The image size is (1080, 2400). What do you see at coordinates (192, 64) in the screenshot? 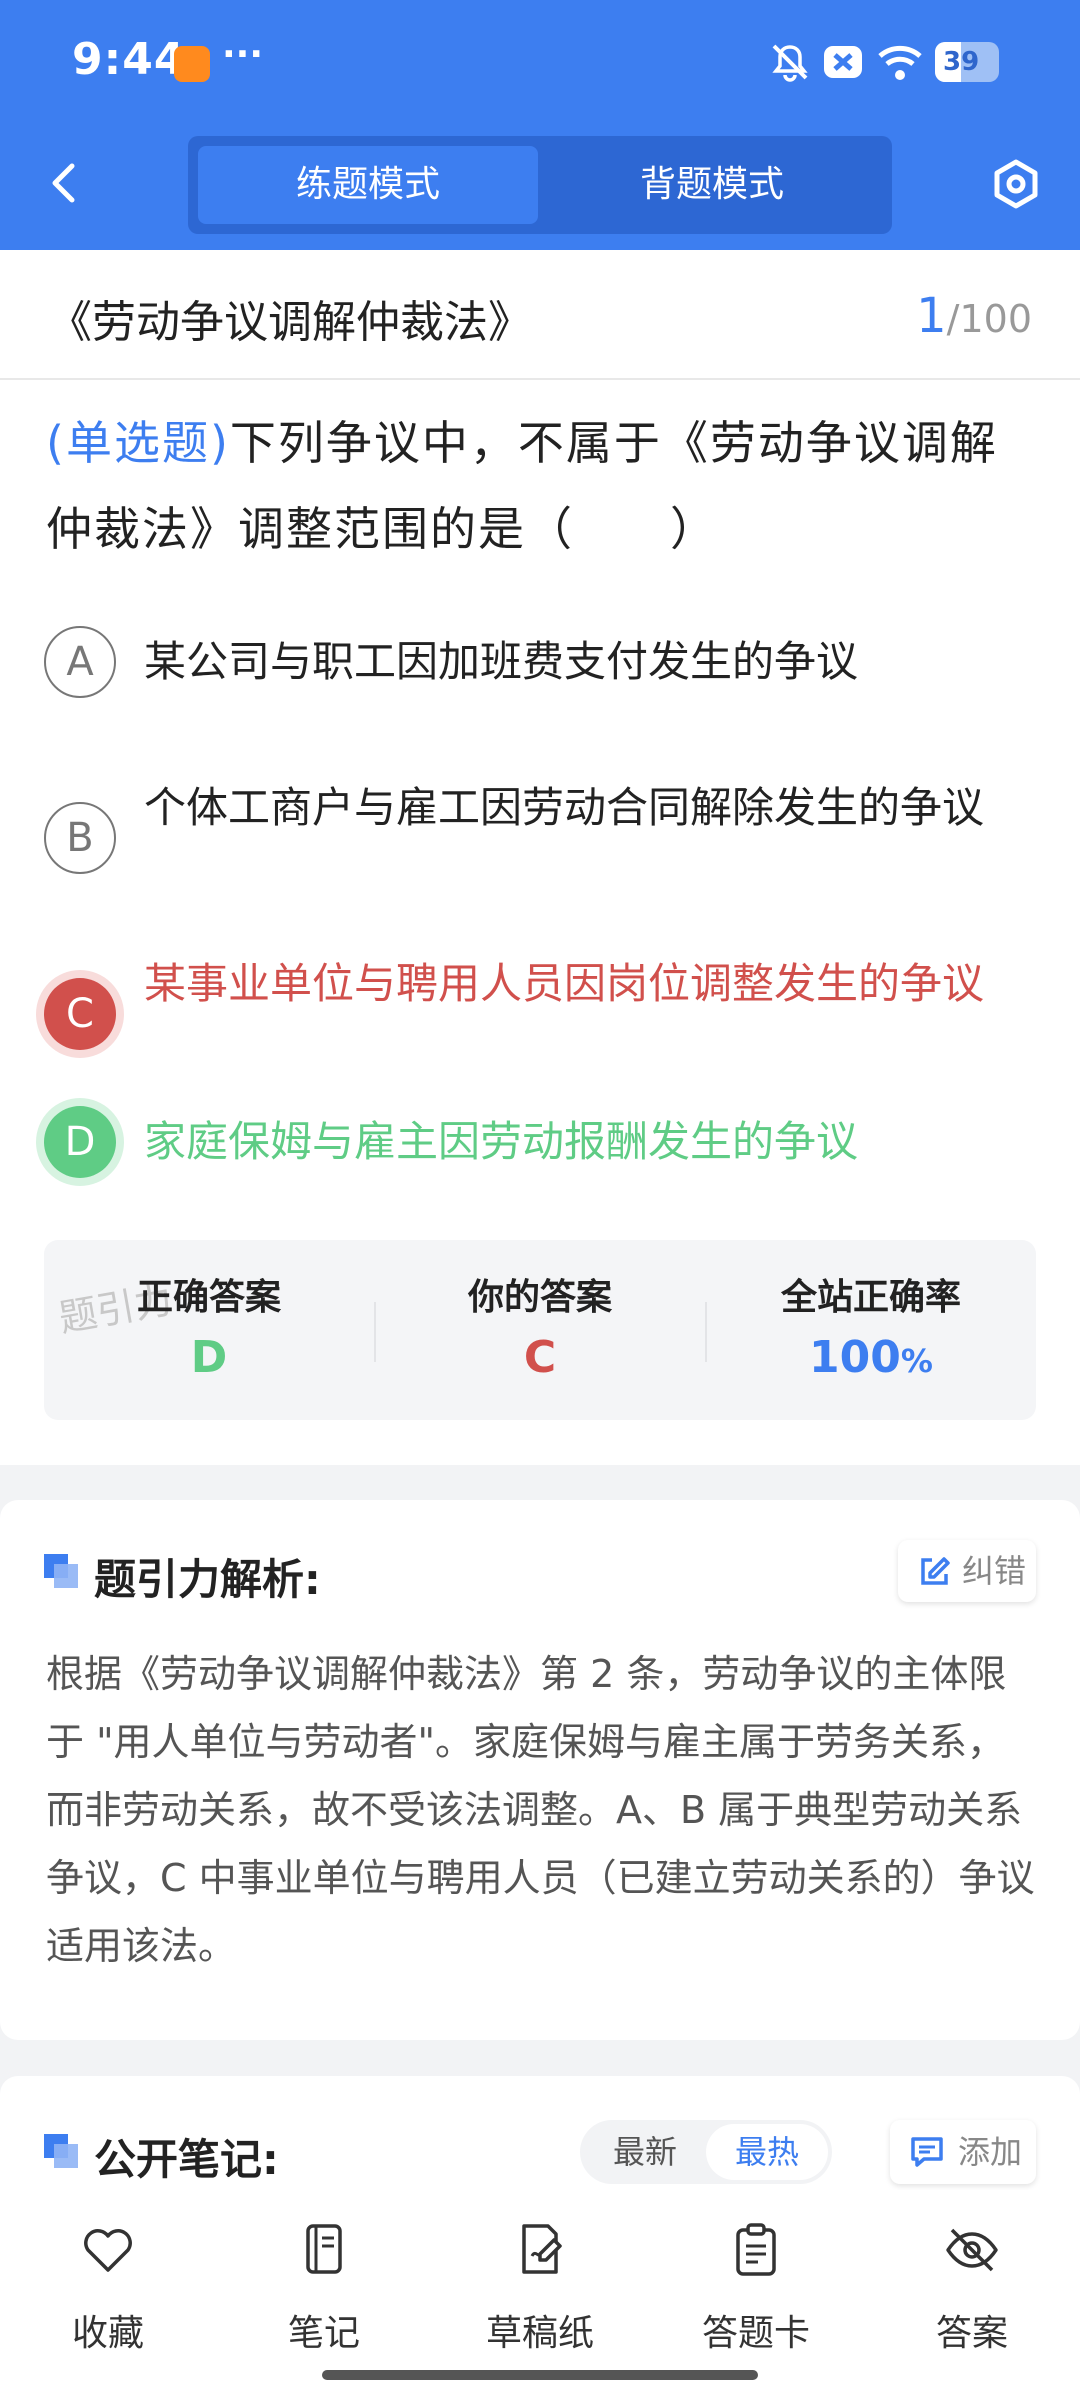
I see `app-notification-icon` at bounding box center [192, 64].